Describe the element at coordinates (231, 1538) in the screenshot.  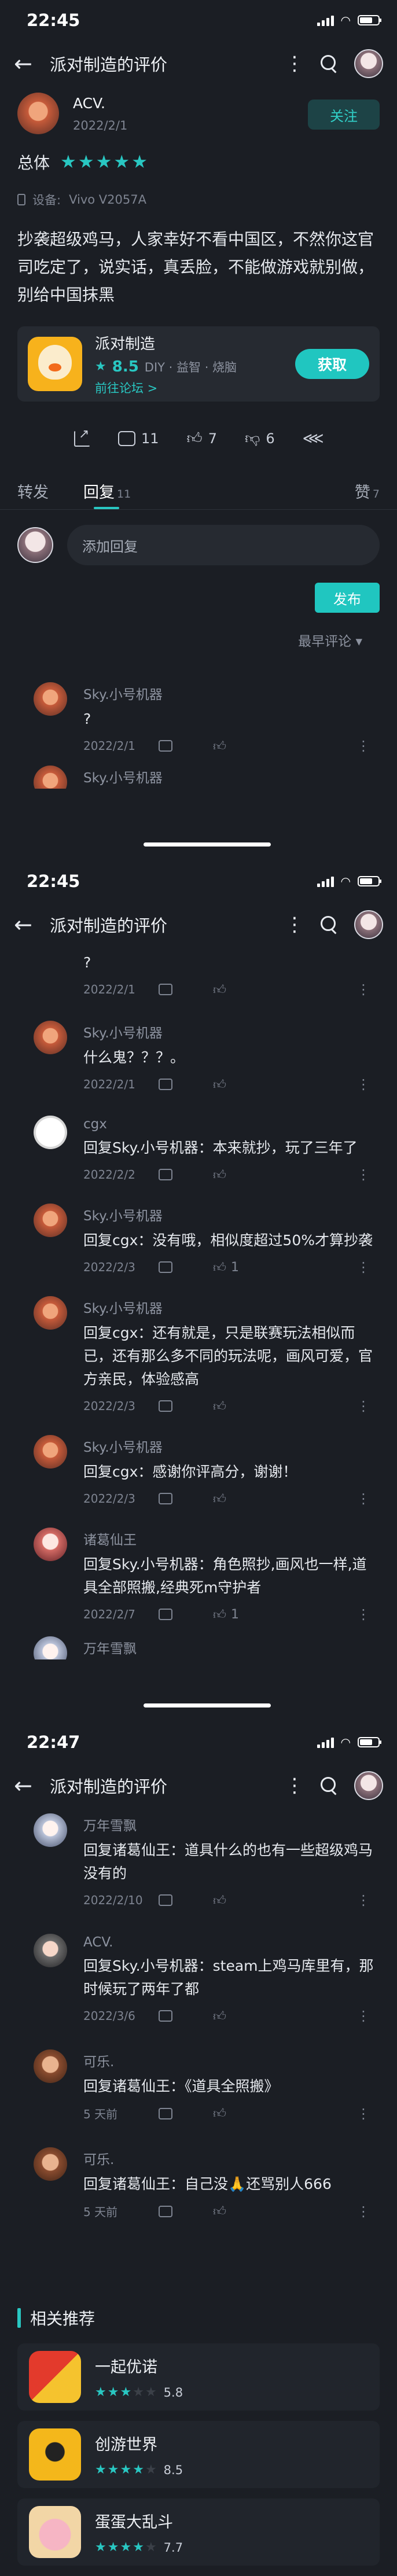
I see `commenter-name: 诸葛仙王` at that location.